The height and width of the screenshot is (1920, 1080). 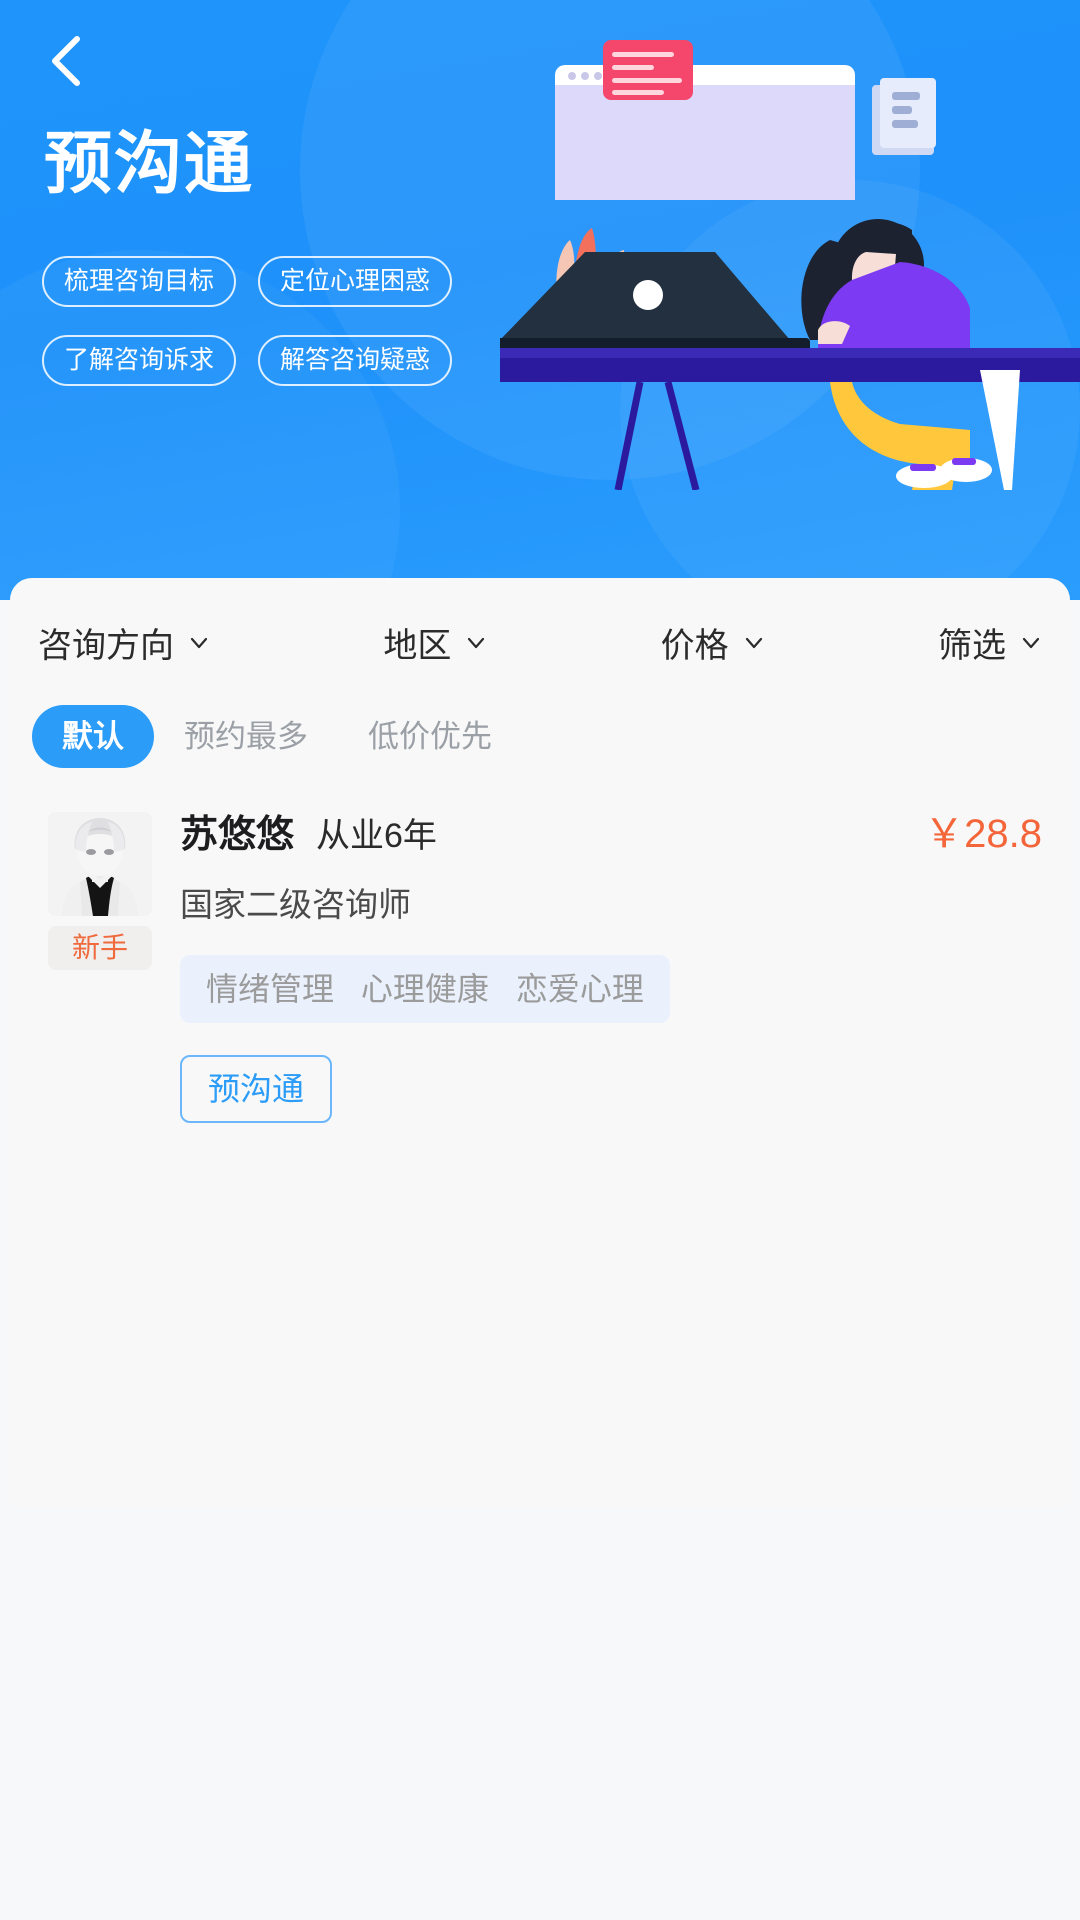 What do you see at coordinates (417, 646) in the screenshot?
I see `filter-label: 地区` at bounding box center [417, 646].